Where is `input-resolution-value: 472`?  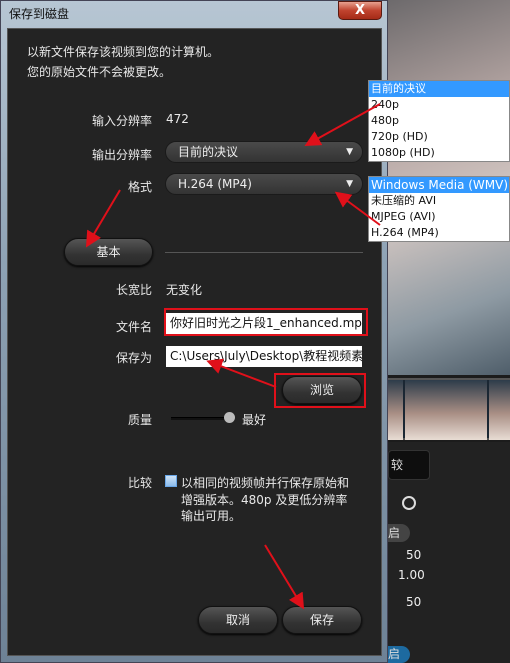 input-resolution-value: 472 is located at coordinates (177, 119).